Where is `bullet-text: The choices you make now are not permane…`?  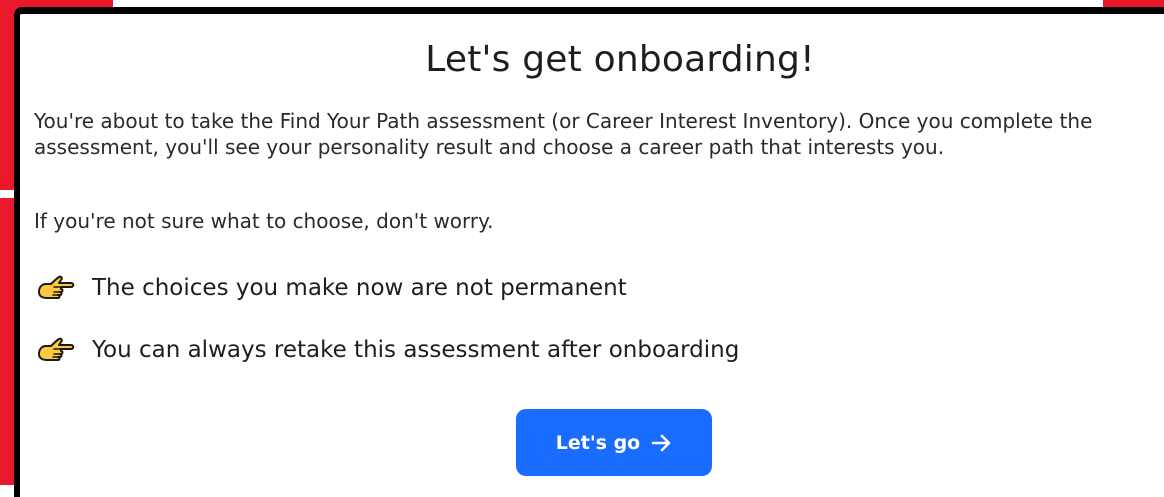 bullet-text: The choices you make now are not permane… is located at coordinates (359, 288).